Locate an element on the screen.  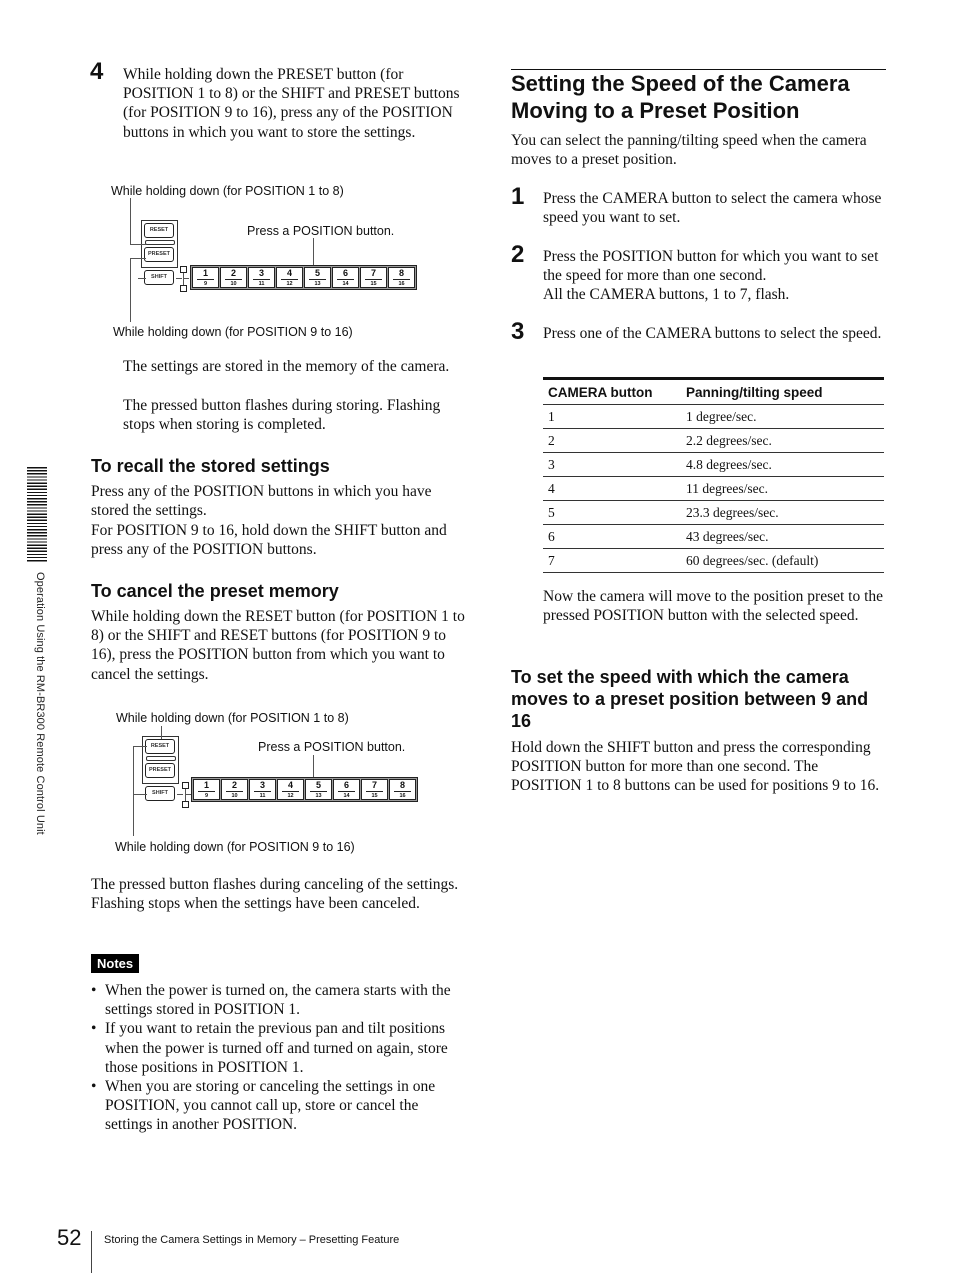
position-button-1: 19 is located at coordinates (206, 789).